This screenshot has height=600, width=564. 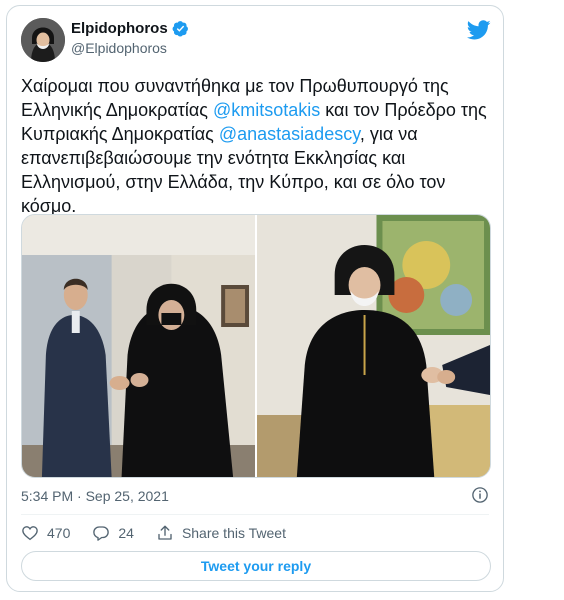 What do you see at coordinates (256, 566) in the screenshot?
I see `tweet-your-reply-button: Tweet your reply` at bounding box center [256, 566].